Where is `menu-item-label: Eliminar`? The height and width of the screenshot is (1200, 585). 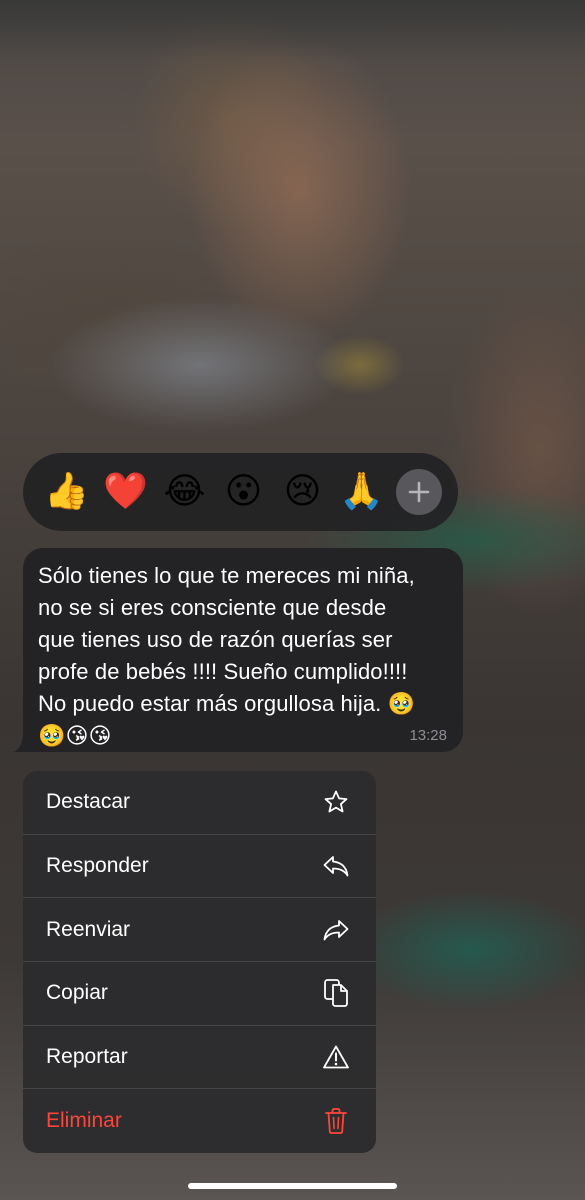 menu-item-label: Eliminar is located at coordinates (84, 1121).